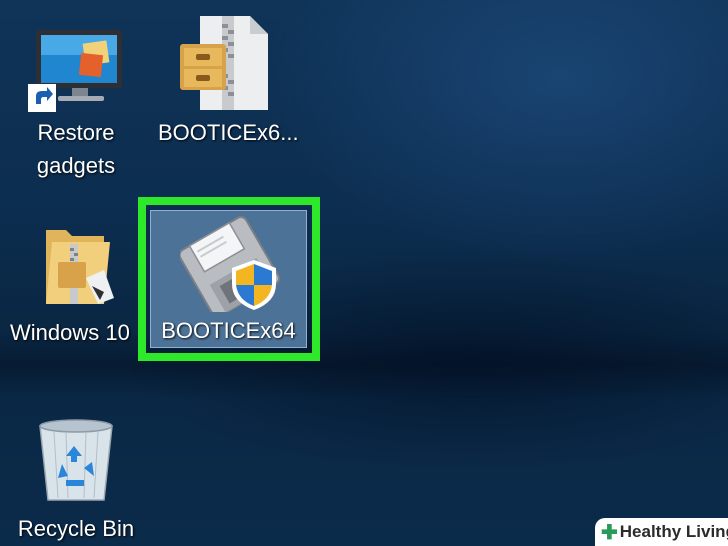  I want to click on recycle-bin-icon, so click(76, 460).